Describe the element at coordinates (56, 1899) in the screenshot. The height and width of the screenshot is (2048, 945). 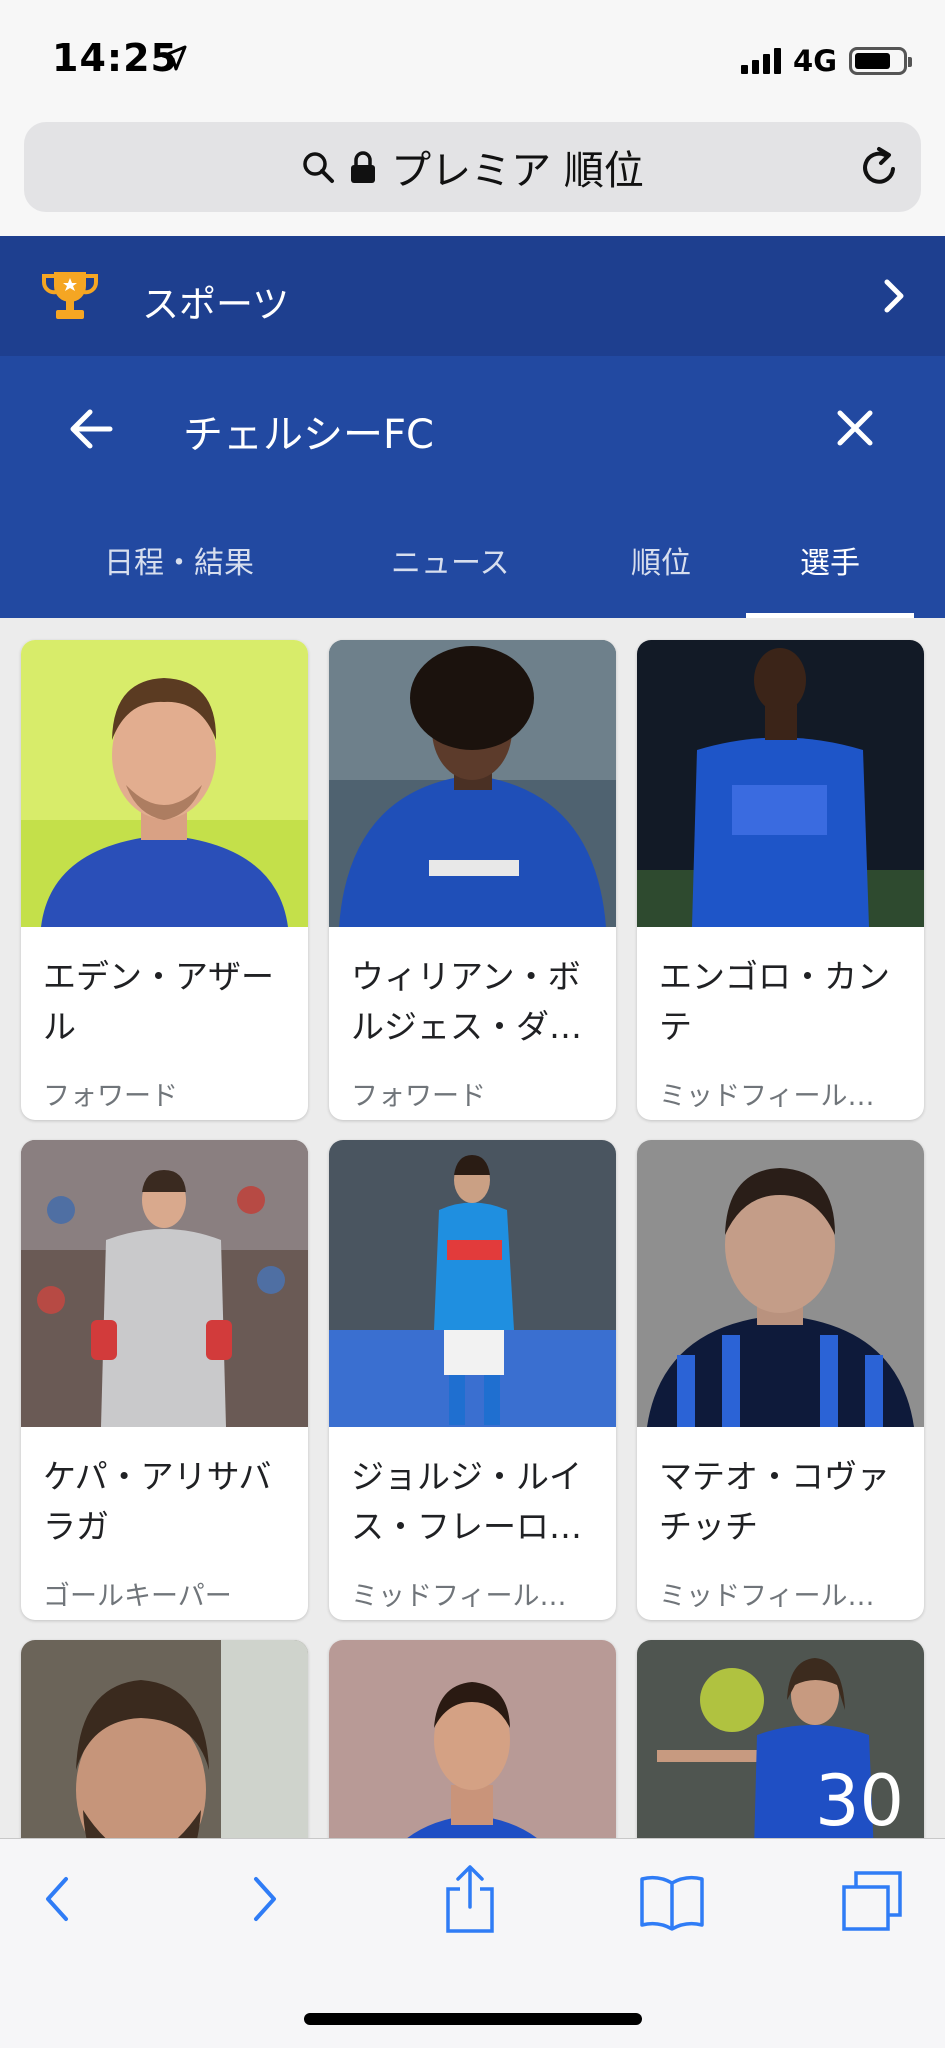
I see `back-chevron-icon` at that location.